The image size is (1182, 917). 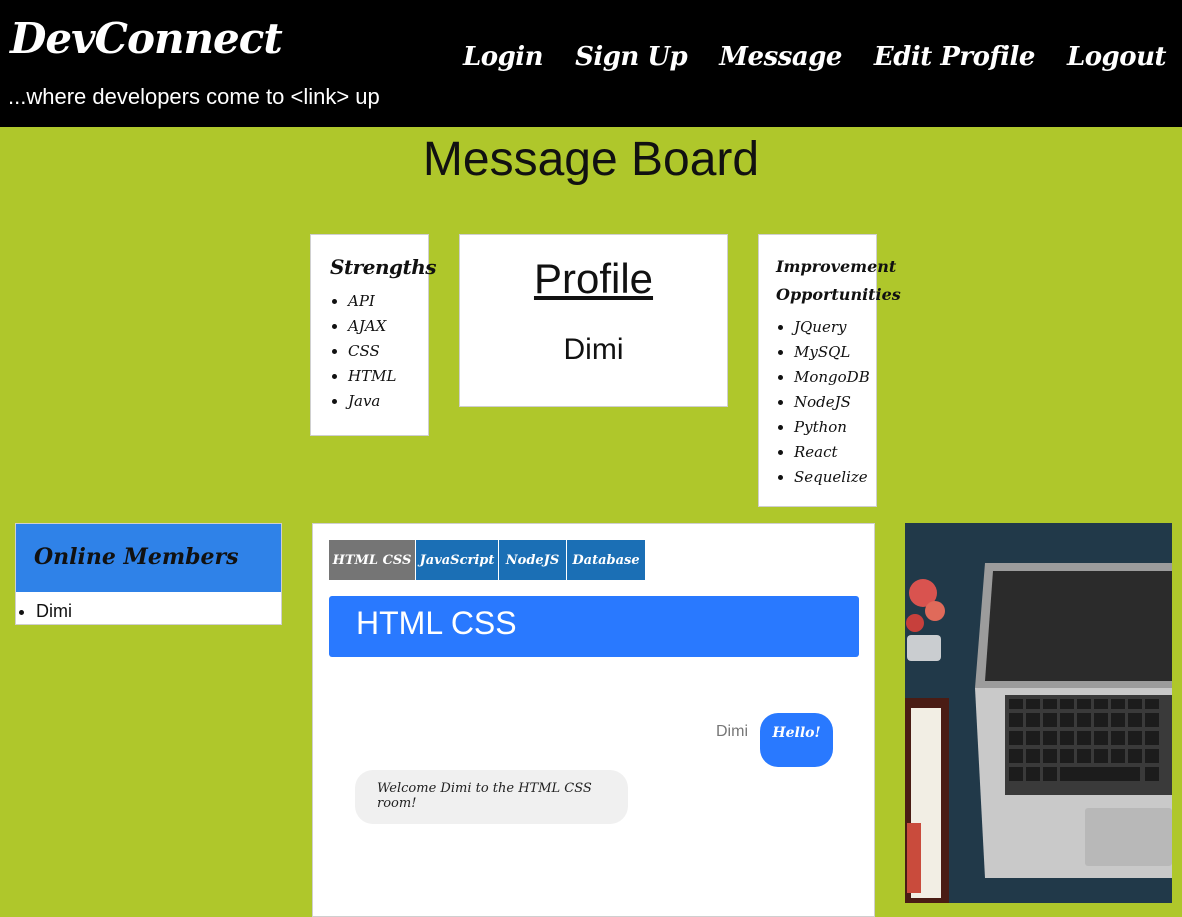 What do you see at coordinates (591, 159) in the screenshot?
I see `page-title: Message Board` at bounding box center [591, 159].